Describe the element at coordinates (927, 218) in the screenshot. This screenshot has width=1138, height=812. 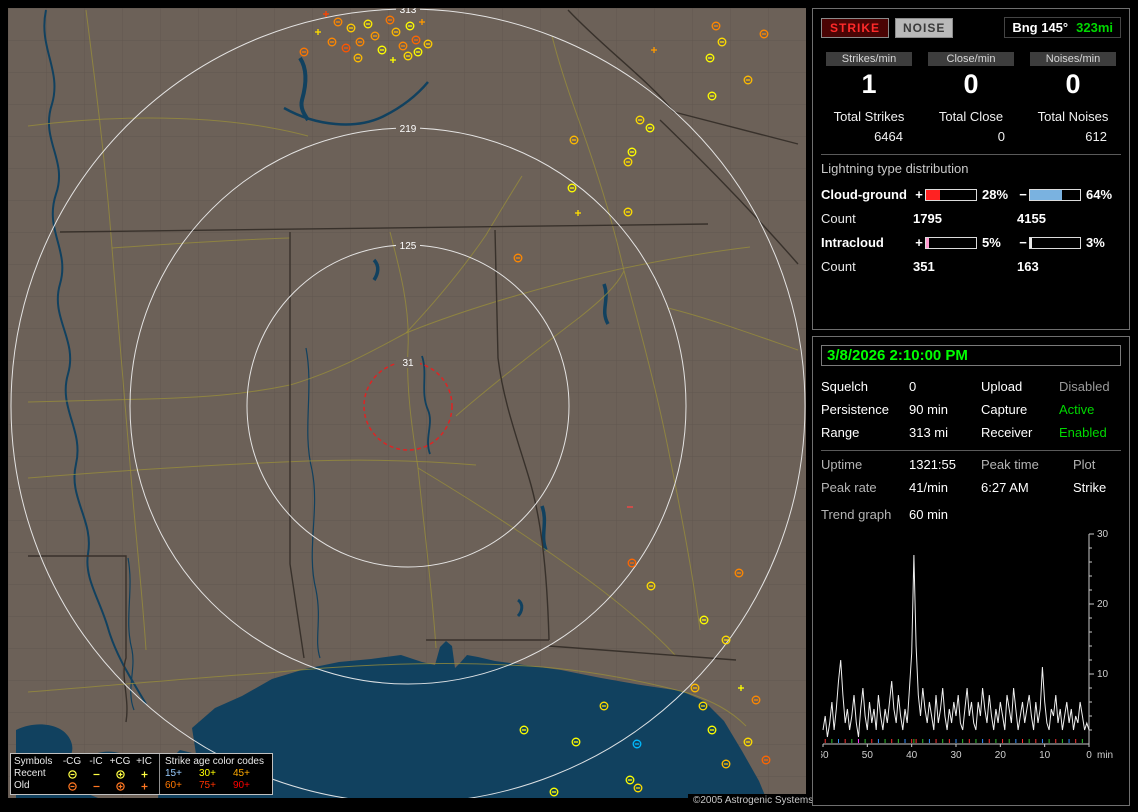
I see `cg-plus-count: 1795` at that location.